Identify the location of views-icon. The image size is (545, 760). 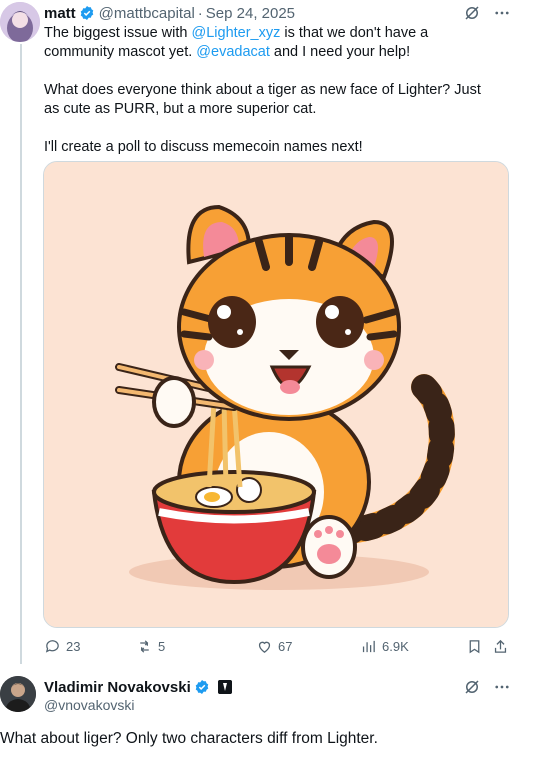
(368, 646).